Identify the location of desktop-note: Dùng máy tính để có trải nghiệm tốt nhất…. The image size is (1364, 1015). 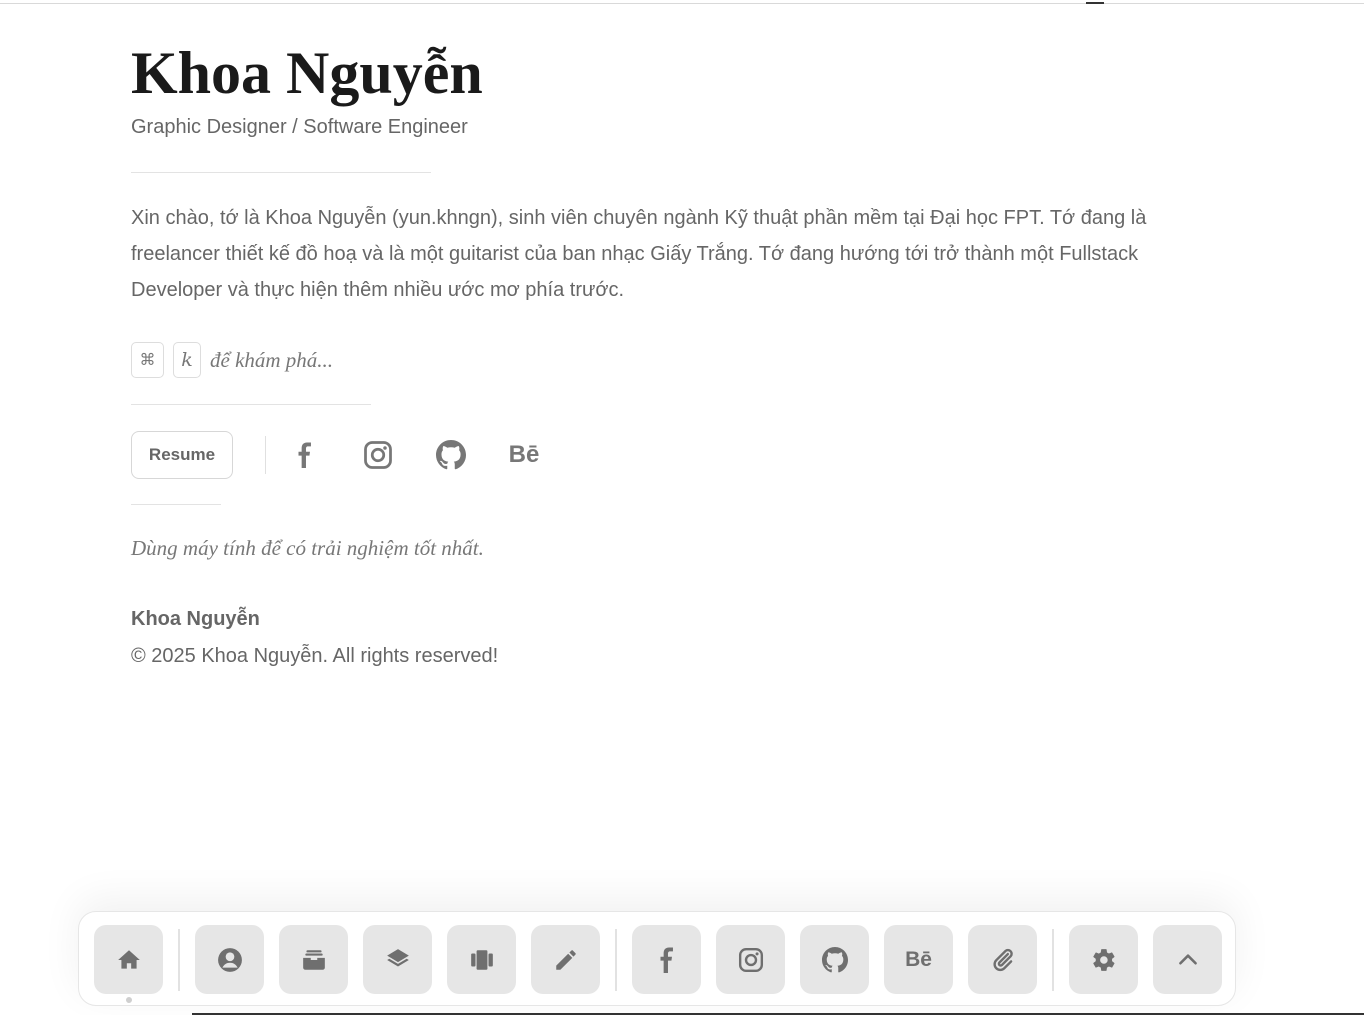
(307, 548).